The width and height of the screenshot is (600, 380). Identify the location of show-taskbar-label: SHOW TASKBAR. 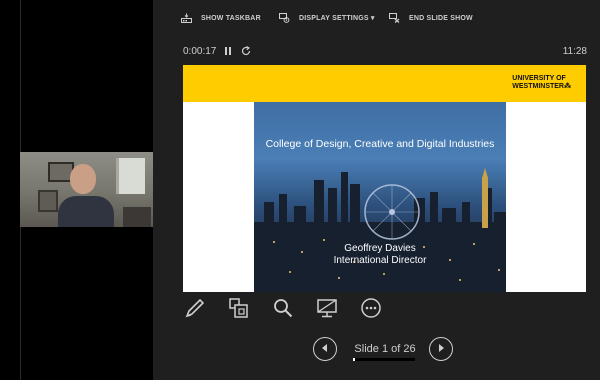
(231, 18).